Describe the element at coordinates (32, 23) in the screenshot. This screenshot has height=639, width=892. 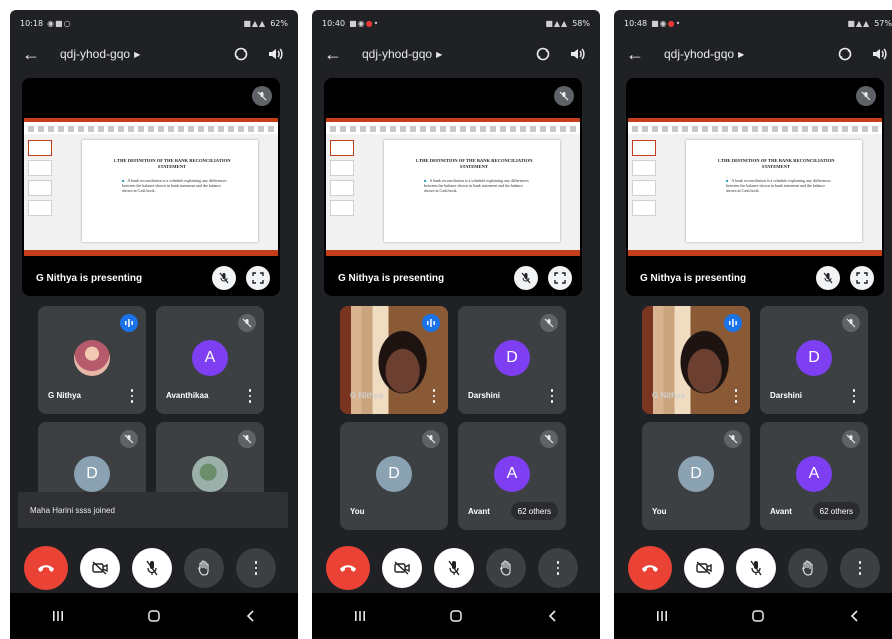
I see `status-time: 10:18` at that location.